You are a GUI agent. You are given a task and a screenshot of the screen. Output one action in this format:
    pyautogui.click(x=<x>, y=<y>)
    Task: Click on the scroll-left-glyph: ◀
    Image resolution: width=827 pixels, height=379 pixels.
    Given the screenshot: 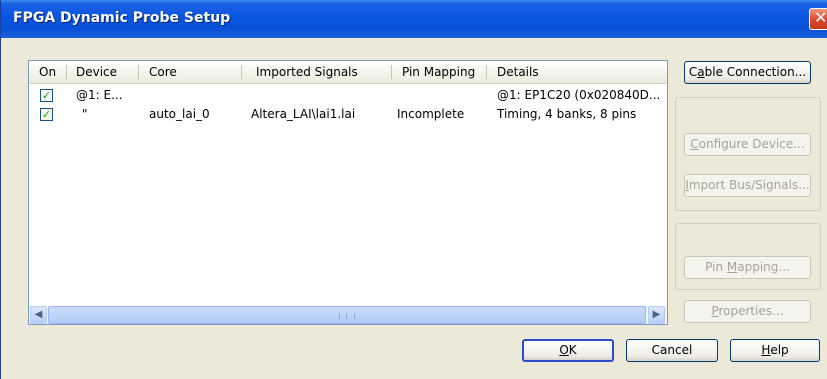 What is the action you would take?
    pyautogui.click(x=38, y=314)
    